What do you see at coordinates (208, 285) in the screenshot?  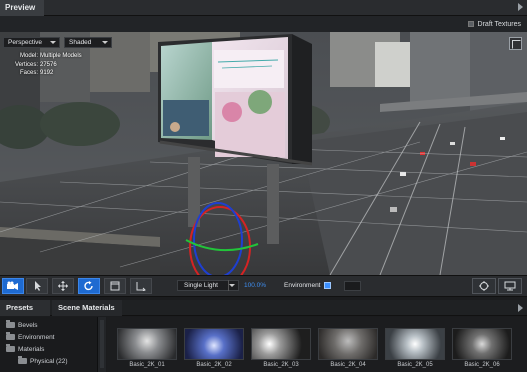 I see `light-dropdown: Single Light` at bounding box center [208, 285].